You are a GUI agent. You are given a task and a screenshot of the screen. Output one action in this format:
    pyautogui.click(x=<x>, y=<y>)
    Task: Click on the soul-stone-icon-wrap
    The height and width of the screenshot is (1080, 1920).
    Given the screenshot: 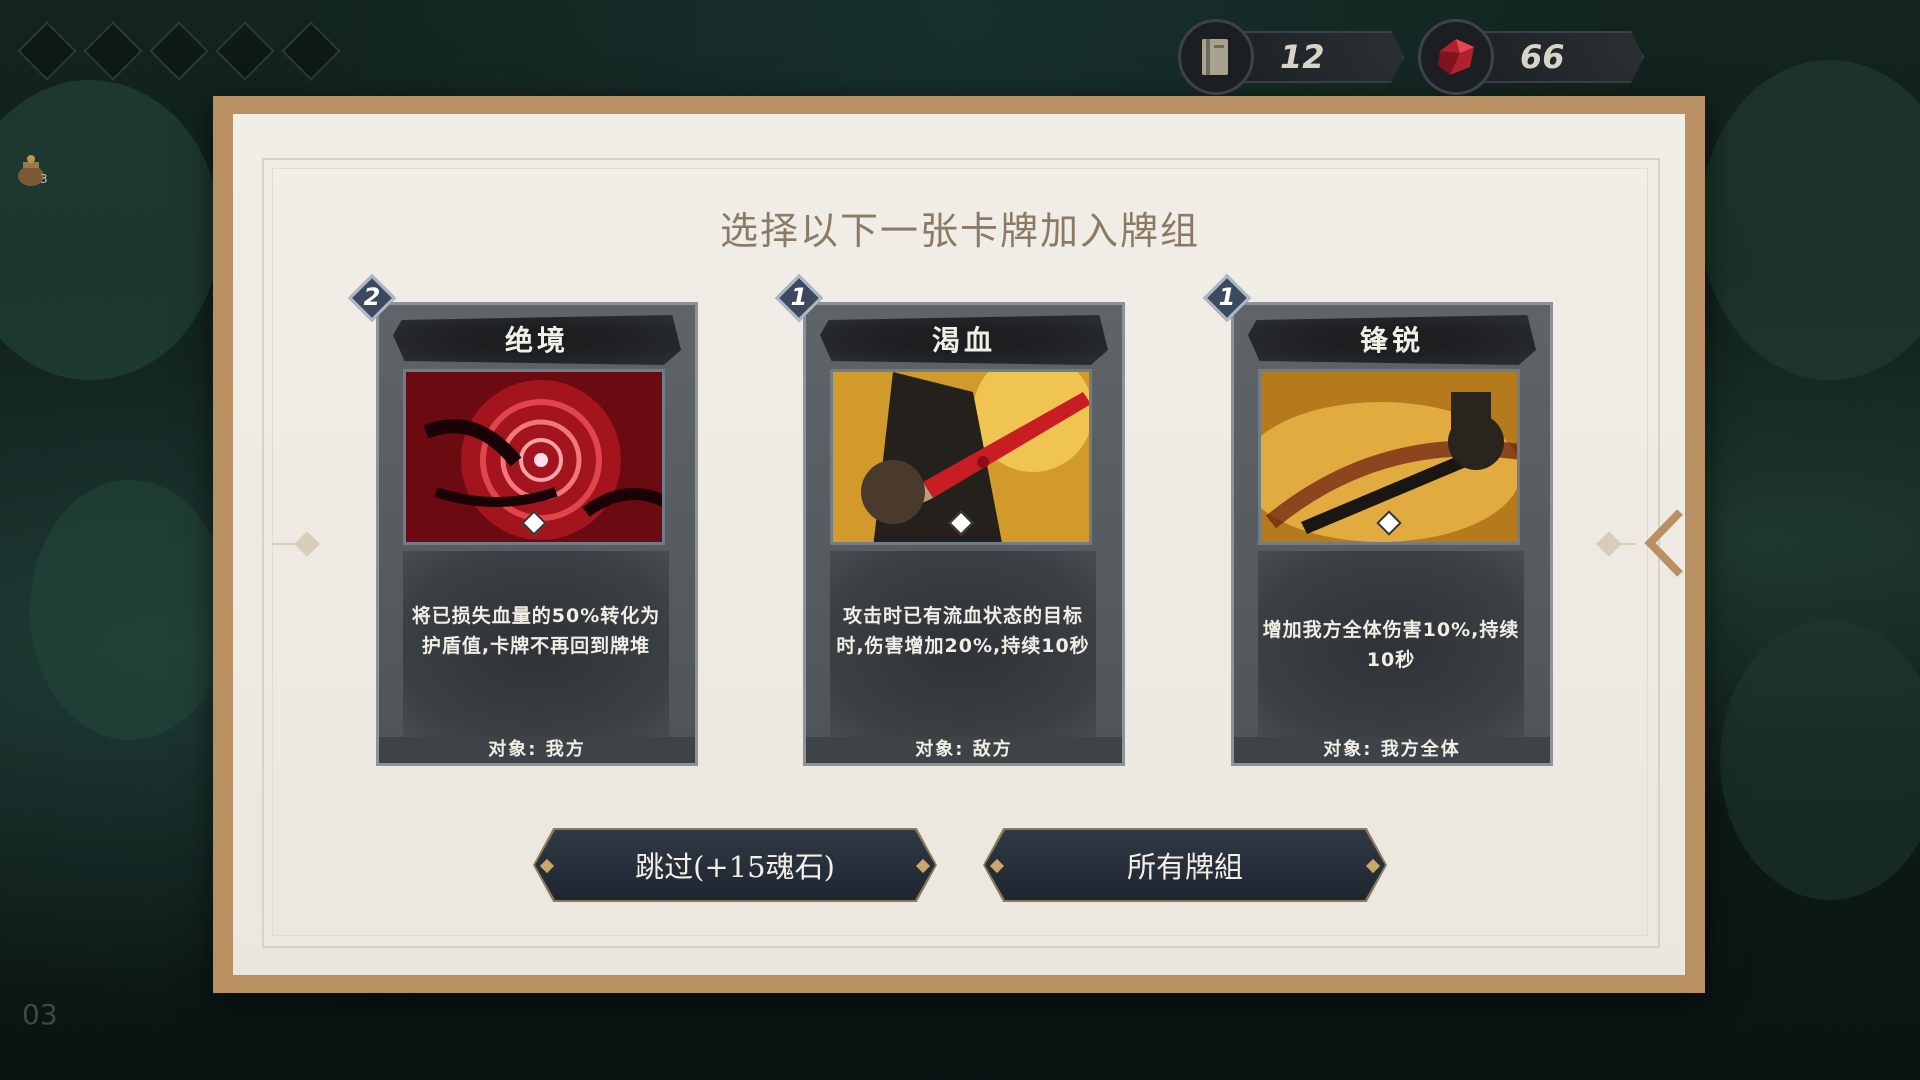 What is the action you would take?
    pyautogui.click(x=1456, y=57)
    